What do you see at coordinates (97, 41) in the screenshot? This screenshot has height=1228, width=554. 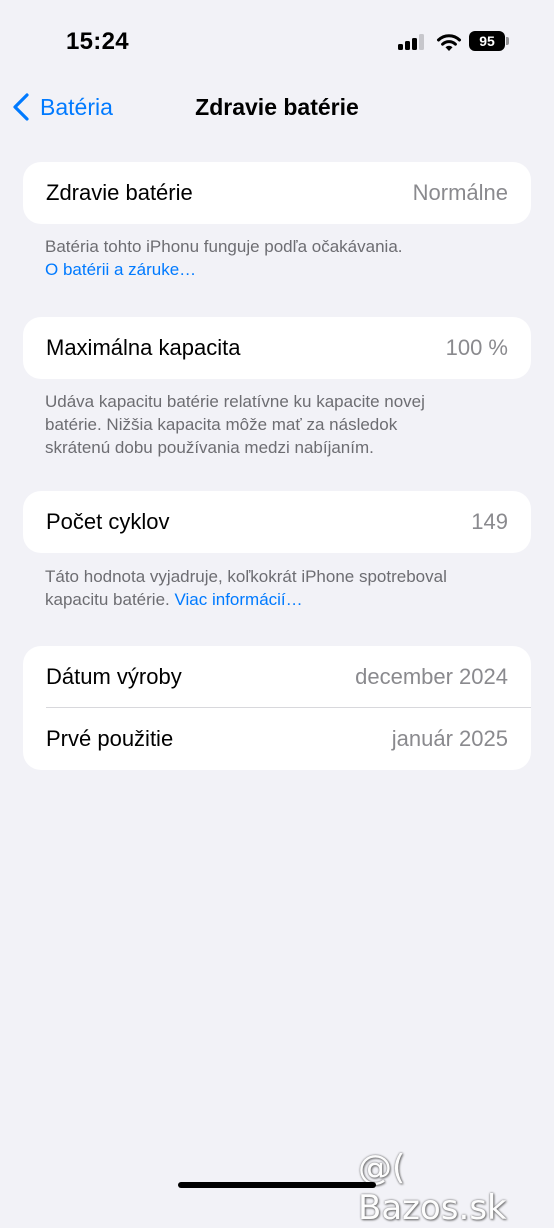 I see `status-time: 15:24` at bounding box center [97, 41].